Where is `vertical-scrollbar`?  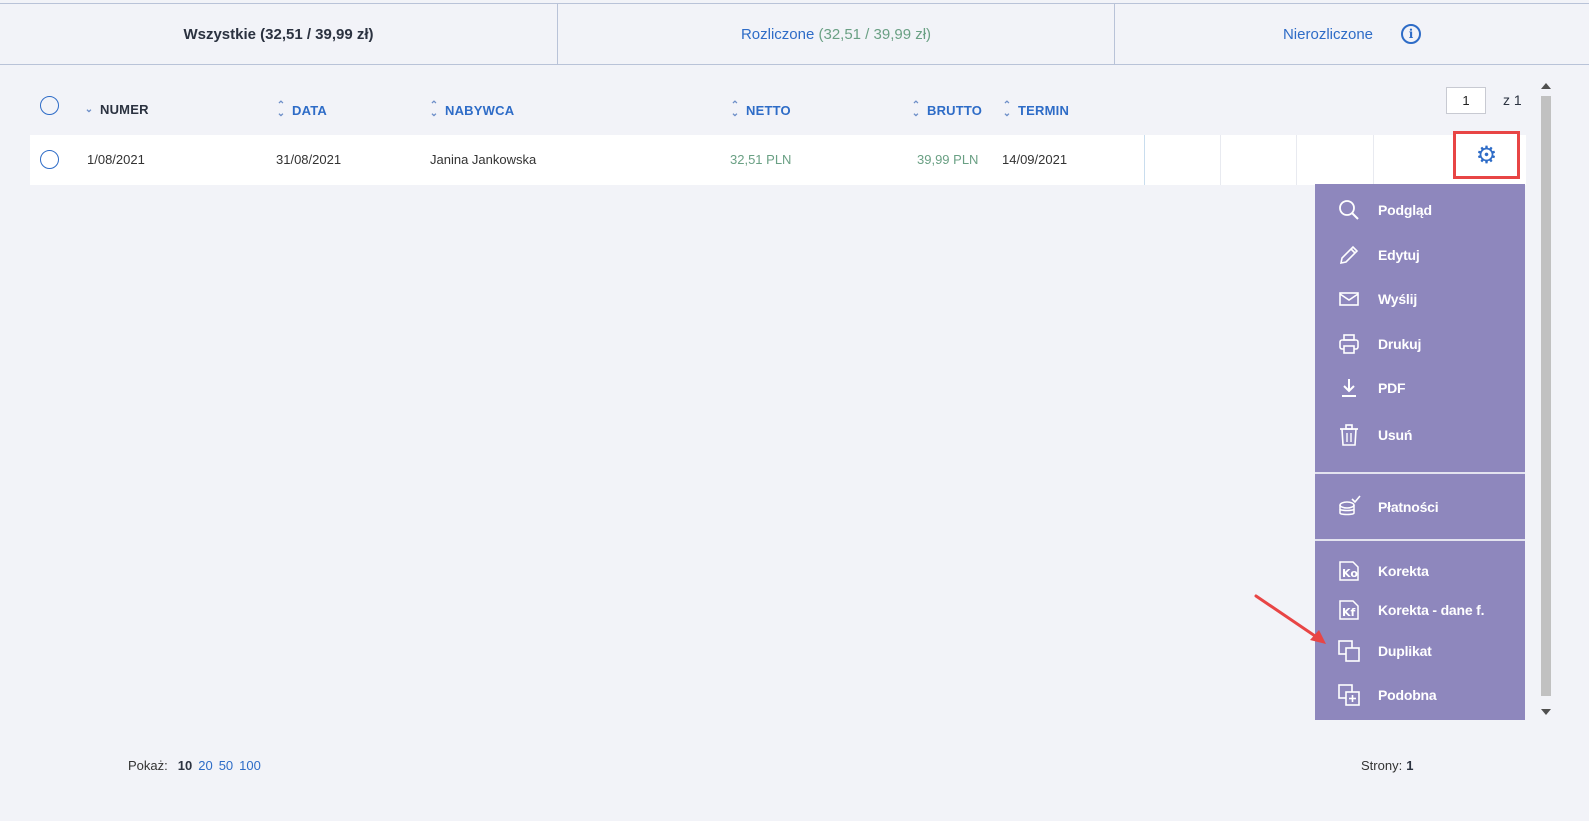 vertical-scrollbar is located at coordinates (1546, 399).